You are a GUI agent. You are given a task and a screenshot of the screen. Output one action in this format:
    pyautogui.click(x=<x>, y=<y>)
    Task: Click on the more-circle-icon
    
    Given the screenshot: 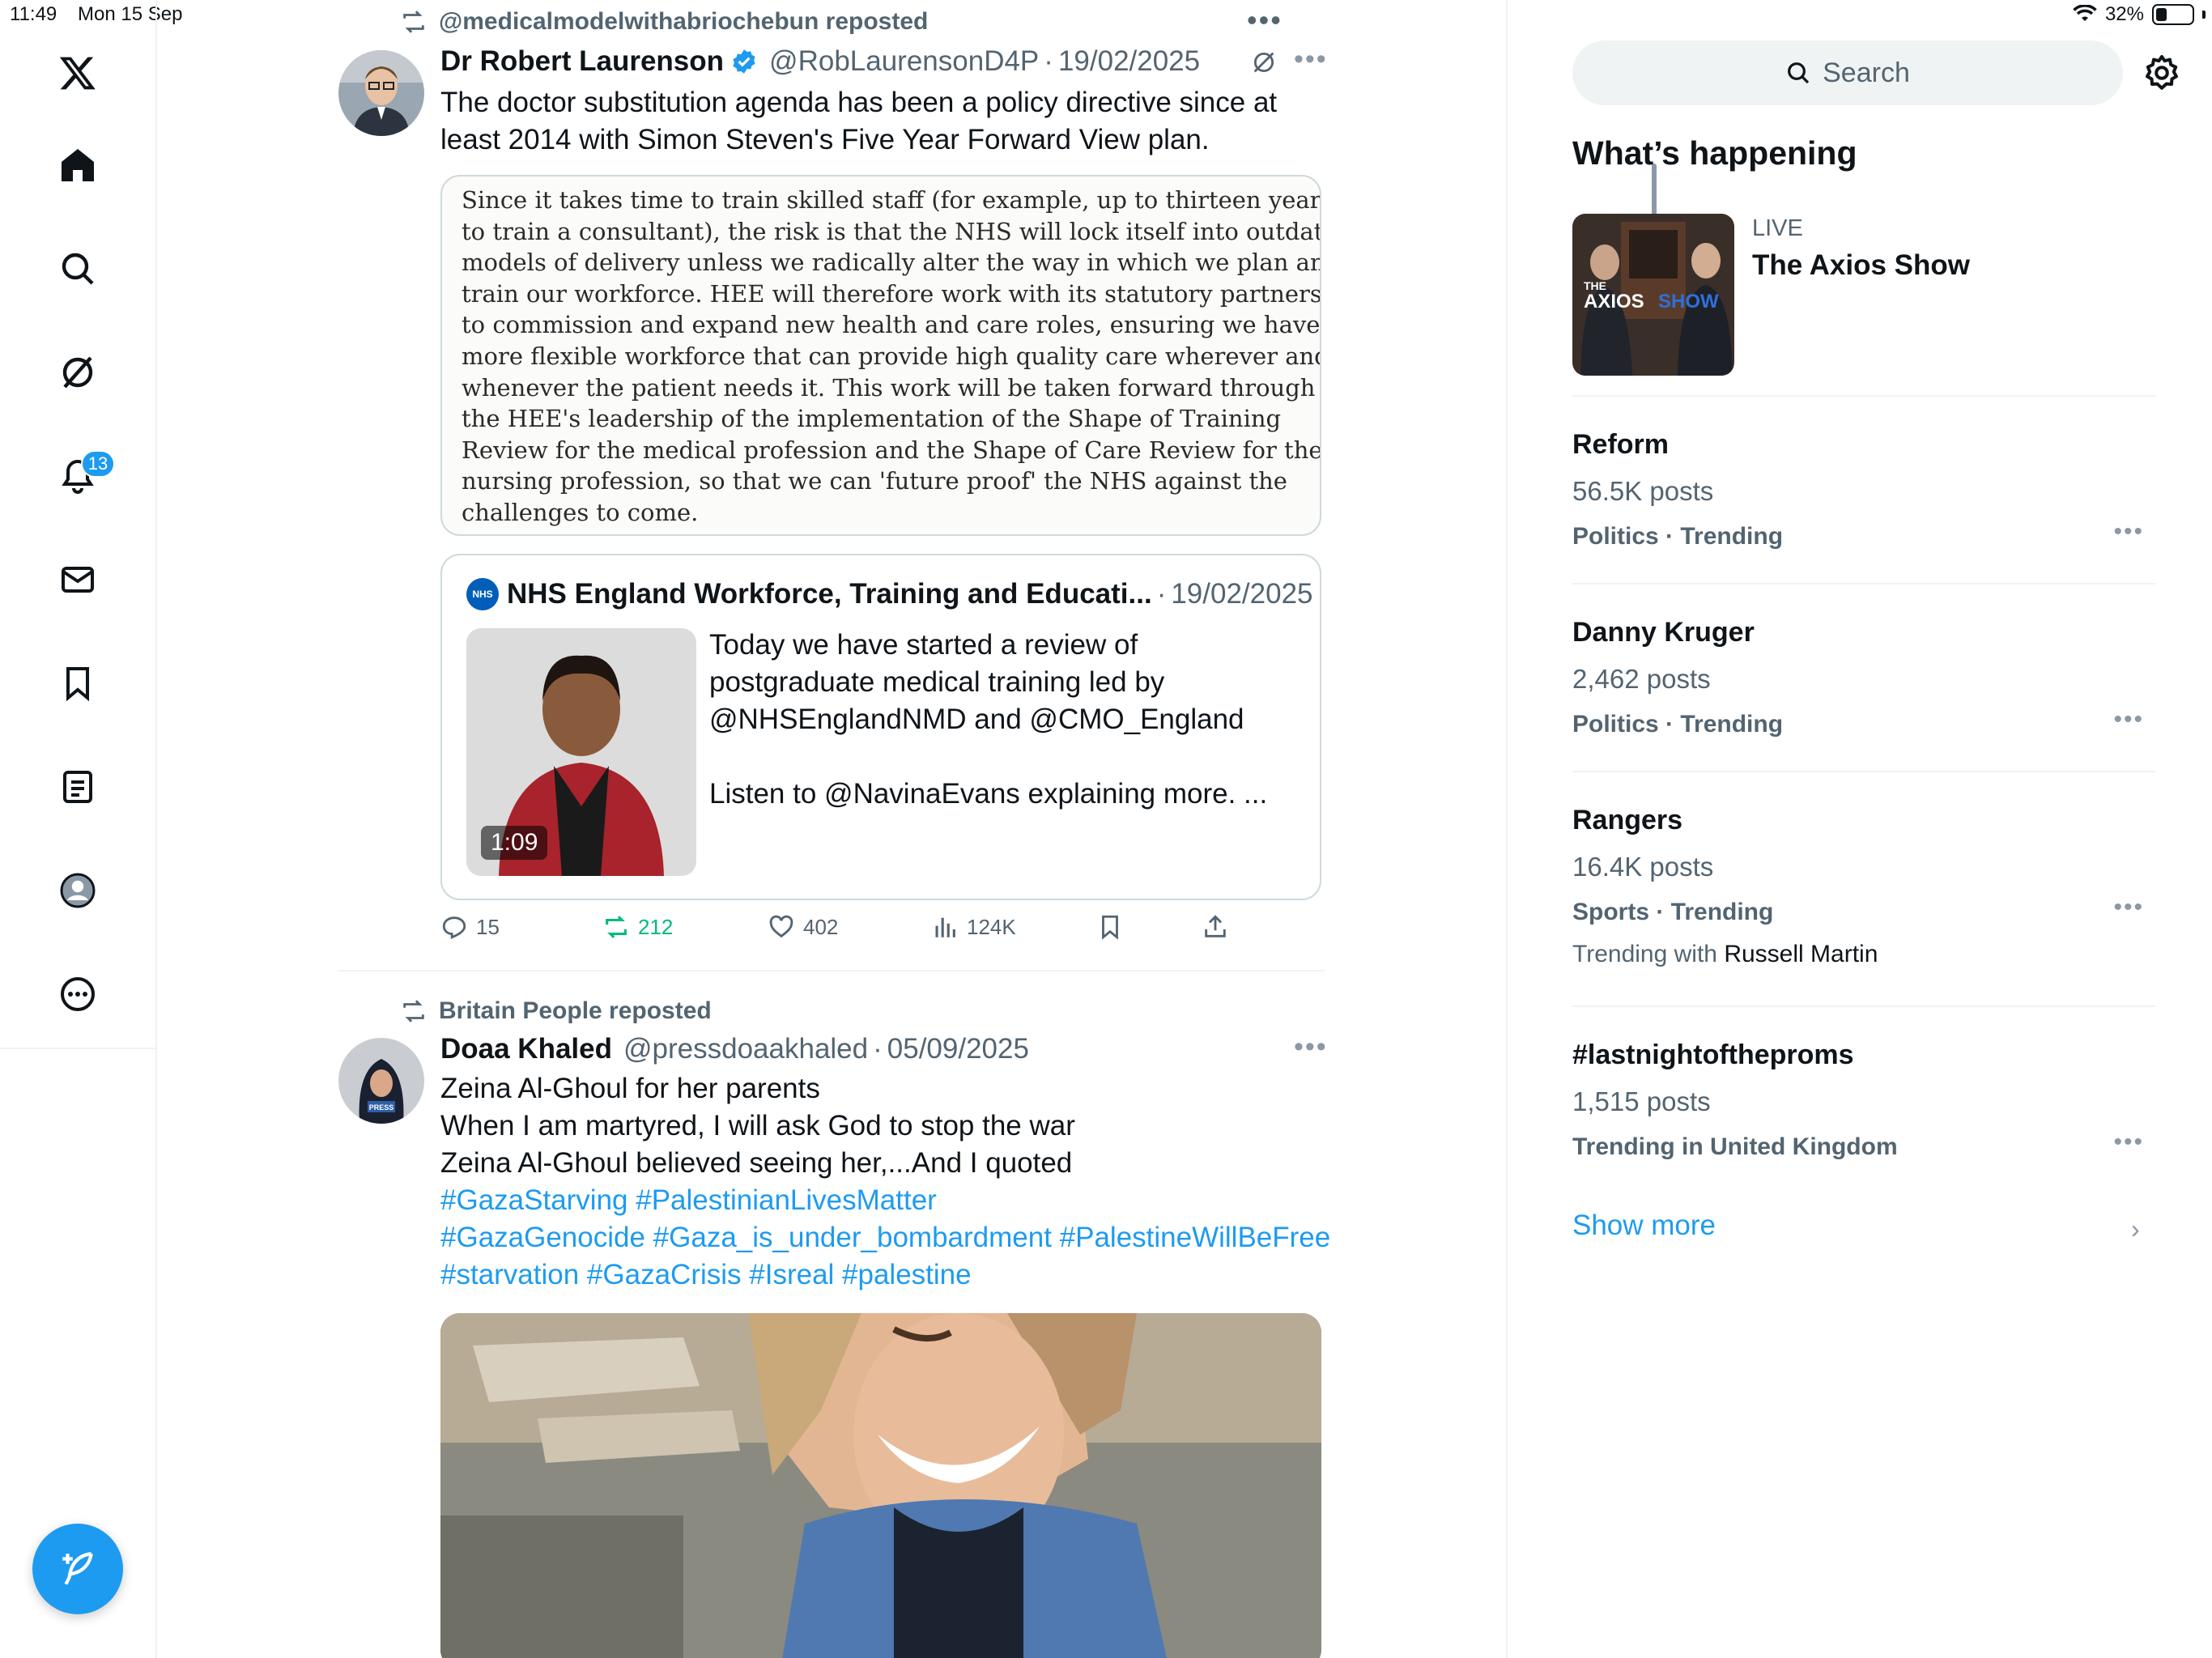 What is the action you would take?
    pyautogui.click(x=77, y=994)
    